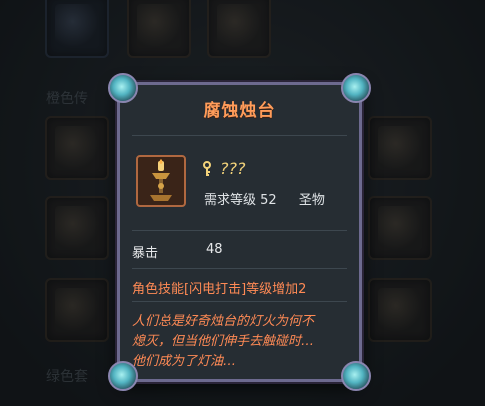 This screenshot has width=485, height=406. I want to click on stat-value: 48, so click(214, 249).